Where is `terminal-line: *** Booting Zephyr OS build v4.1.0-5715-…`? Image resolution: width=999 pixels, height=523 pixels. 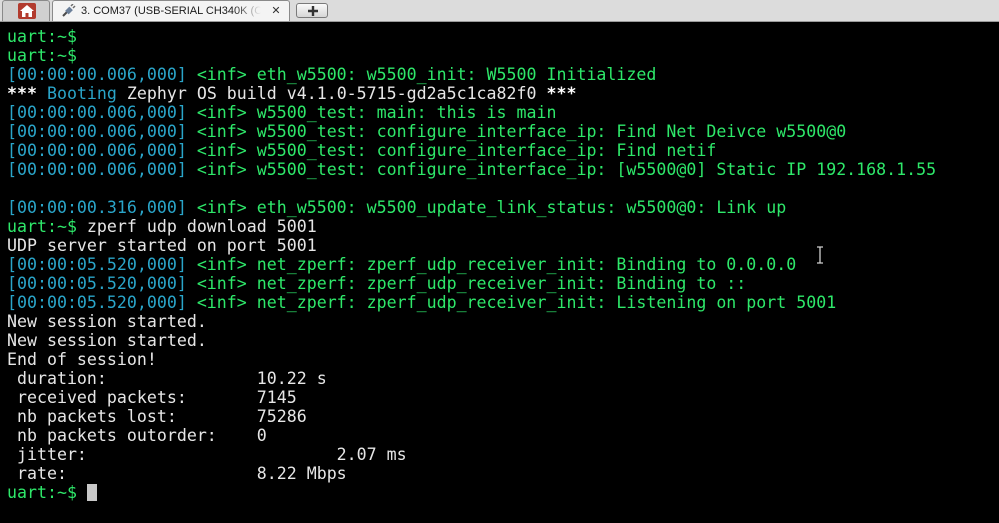
terminal-line: *** Booting Zephyr OS build v4.1.0-5715-… is located at coordinates (471, 93).